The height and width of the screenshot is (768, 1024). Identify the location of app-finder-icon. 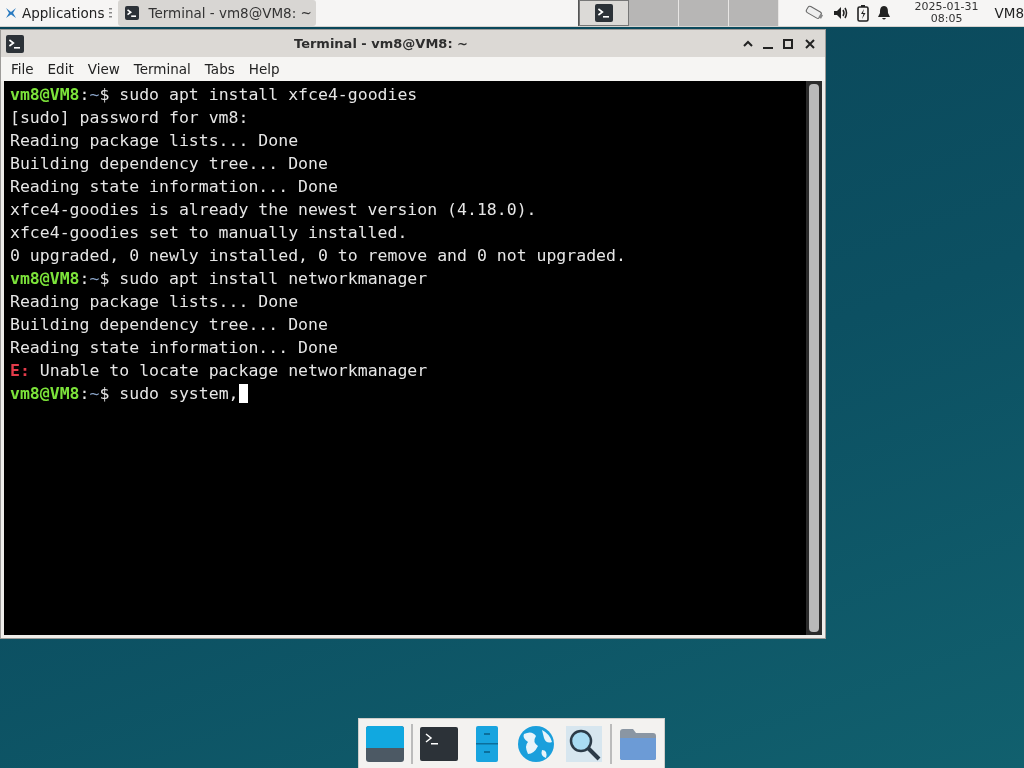
(583, 743).